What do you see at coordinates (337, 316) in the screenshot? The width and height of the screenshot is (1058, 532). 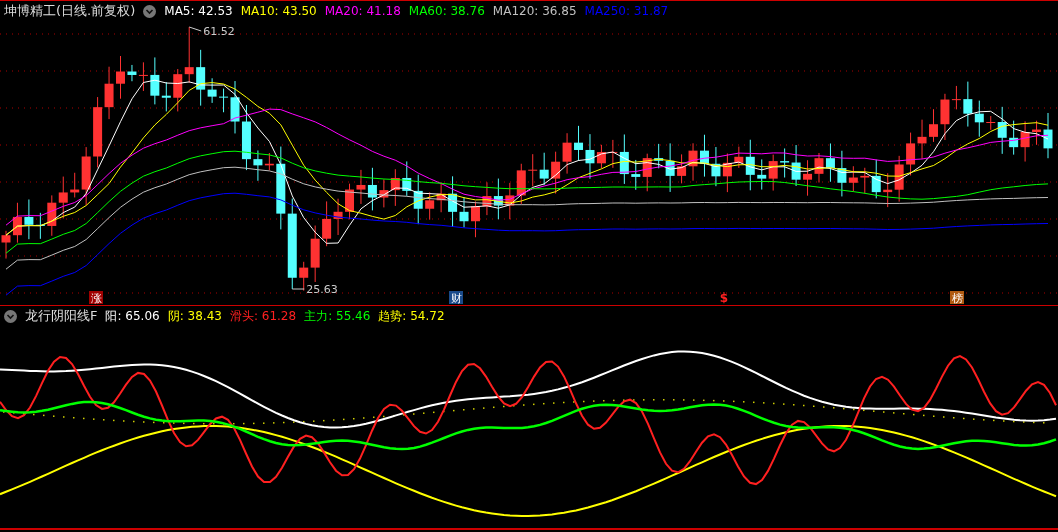 I see `indicator-value: 主力: 55.46` at bounding box center [337, 316].